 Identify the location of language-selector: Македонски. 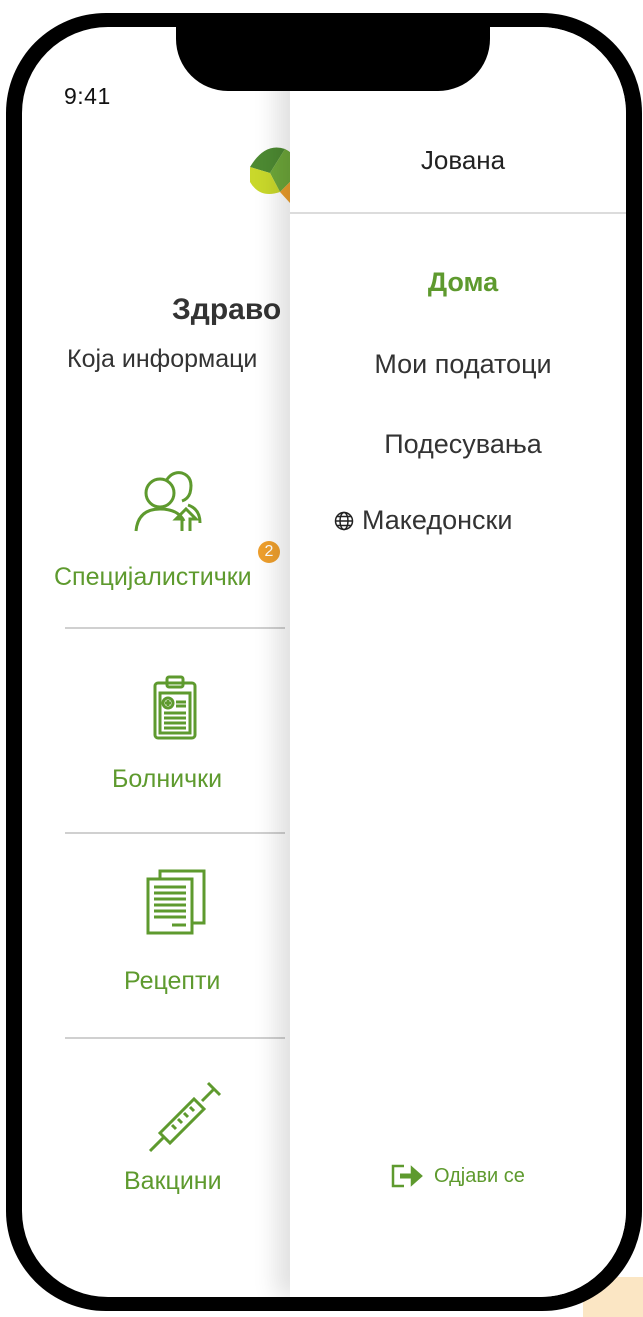
(423, 520).